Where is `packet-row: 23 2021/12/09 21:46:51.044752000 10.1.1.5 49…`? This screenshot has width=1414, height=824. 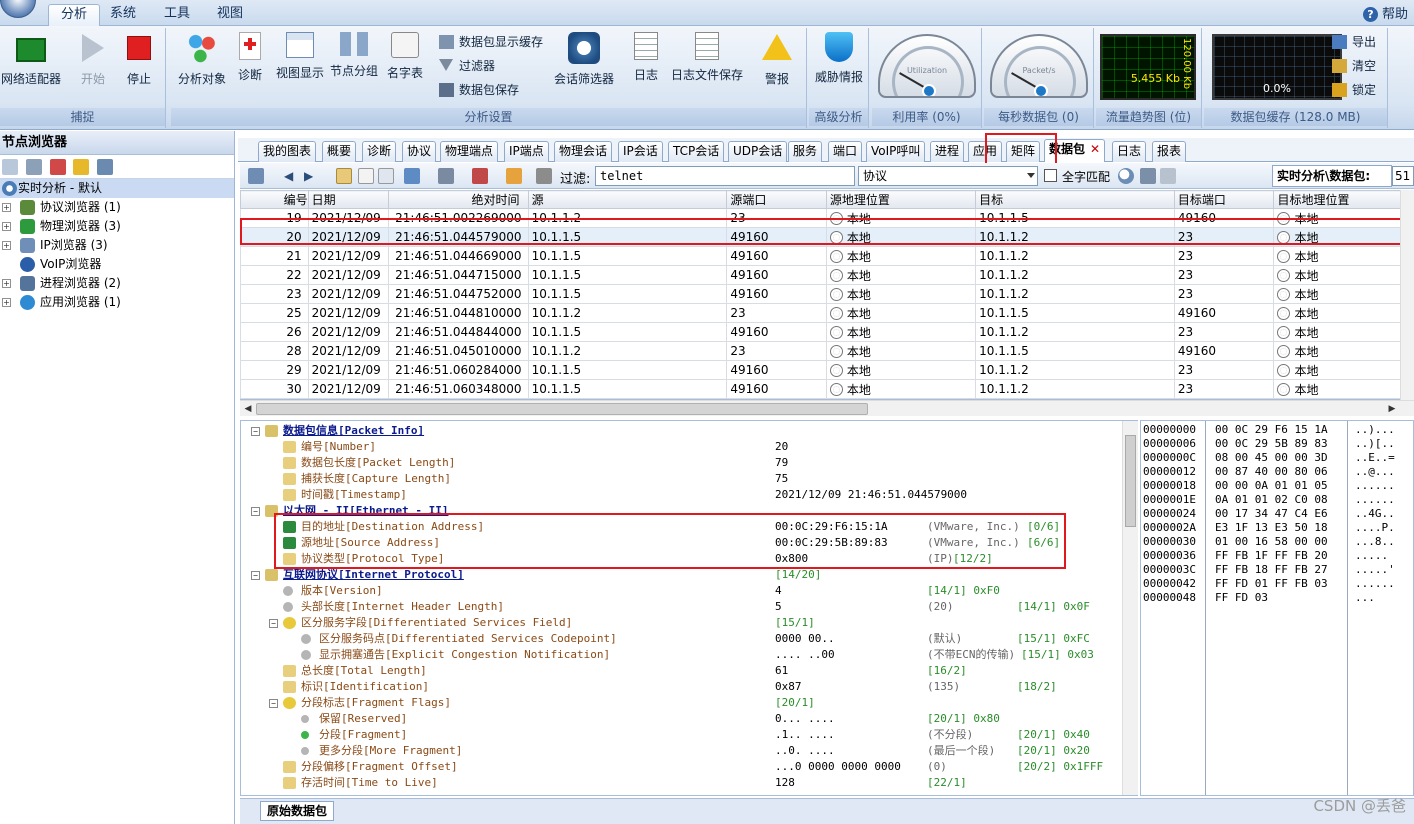 packet-row: 23 2021/12/09 21:46:51.044752000 10.1.1.5 49… is located at coordinates (827, 294).